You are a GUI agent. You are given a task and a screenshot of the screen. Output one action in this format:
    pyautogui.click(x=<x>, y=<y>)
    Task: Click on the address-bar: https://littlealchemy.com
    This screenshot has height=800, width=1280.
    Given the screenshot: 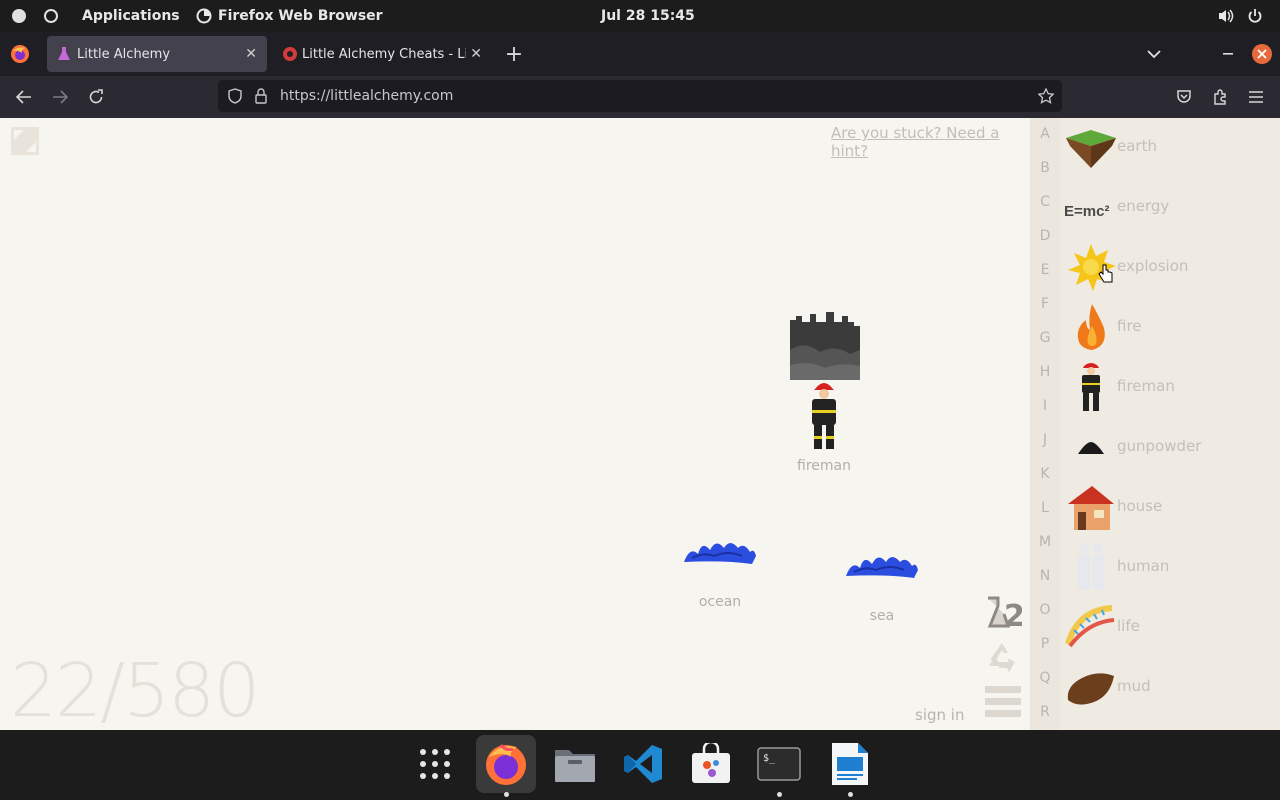 What is the action you would take?
    pyautogui.click(x=640, y=96)
    